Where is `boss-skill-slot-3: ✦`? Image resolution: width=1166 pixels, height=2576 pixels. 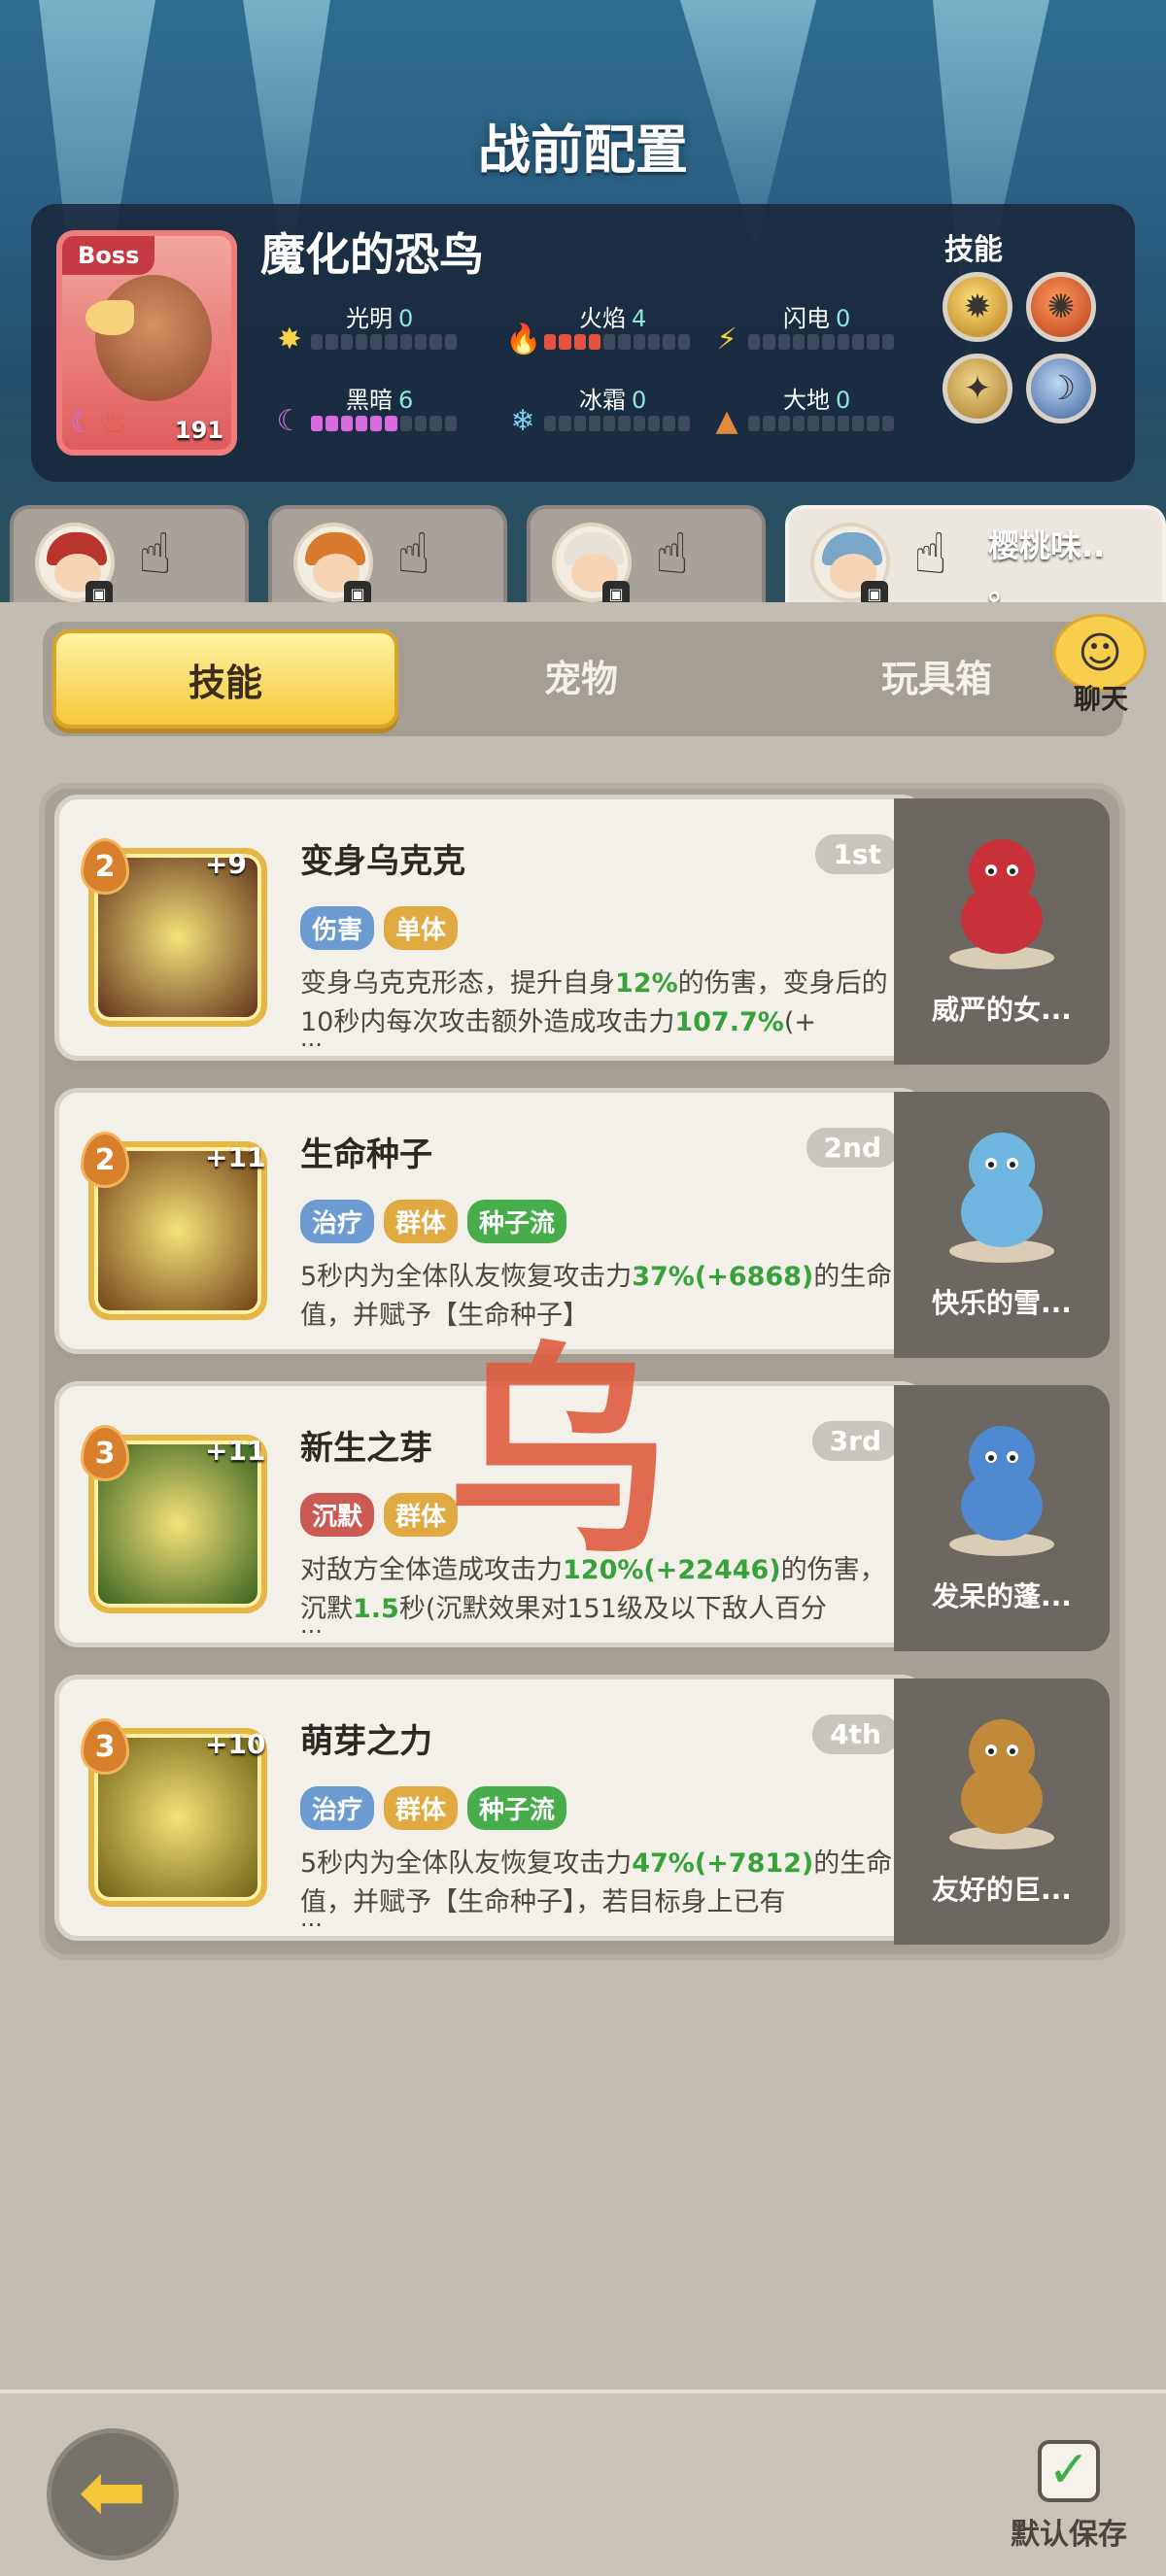 boss-skill-slot-3: ✦ is located at coordinates (977, 389).